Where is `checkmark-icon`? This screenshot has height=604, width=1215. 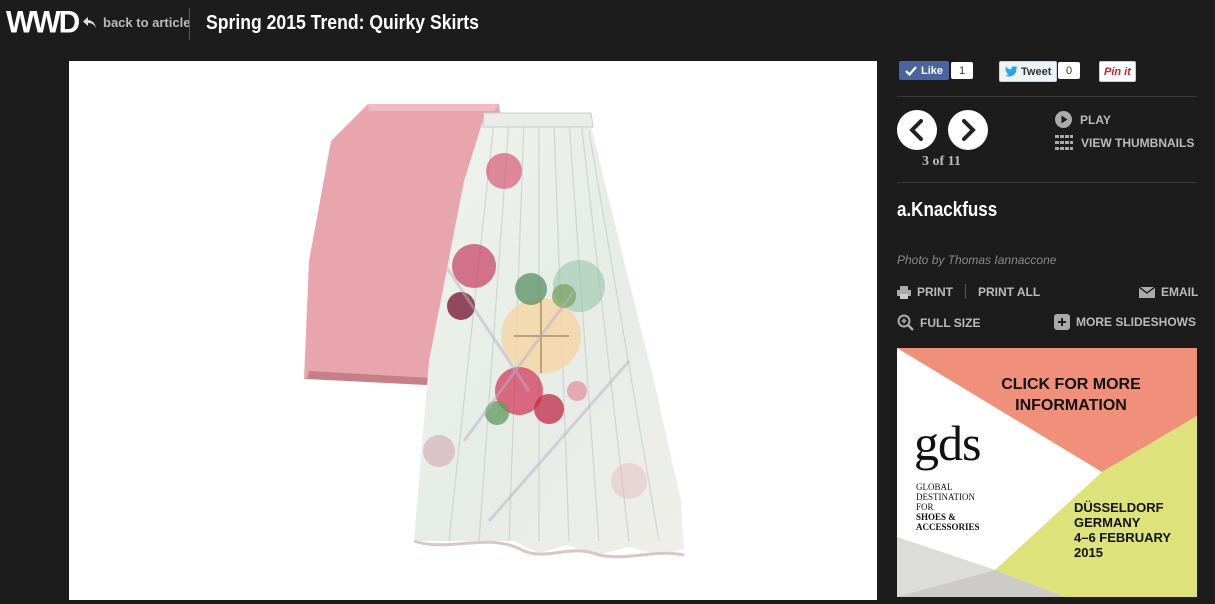 checkmark-icon is located at coordinates (911, 71).